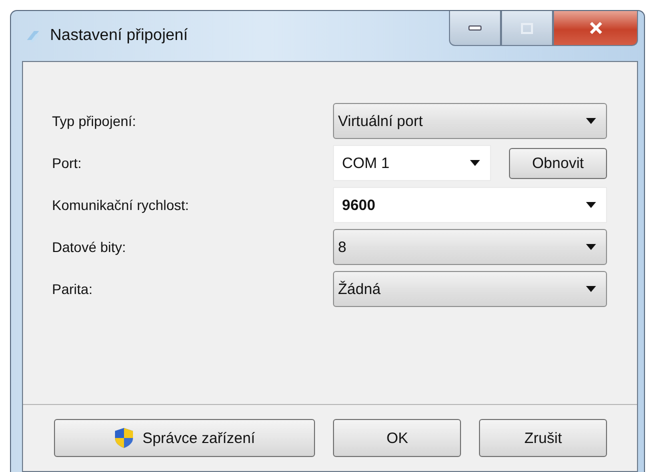  What do you see at coordinates (558, 163) in the screenshot?
I see `refresh-button: Obnovit` at bounding box center [558, 163].